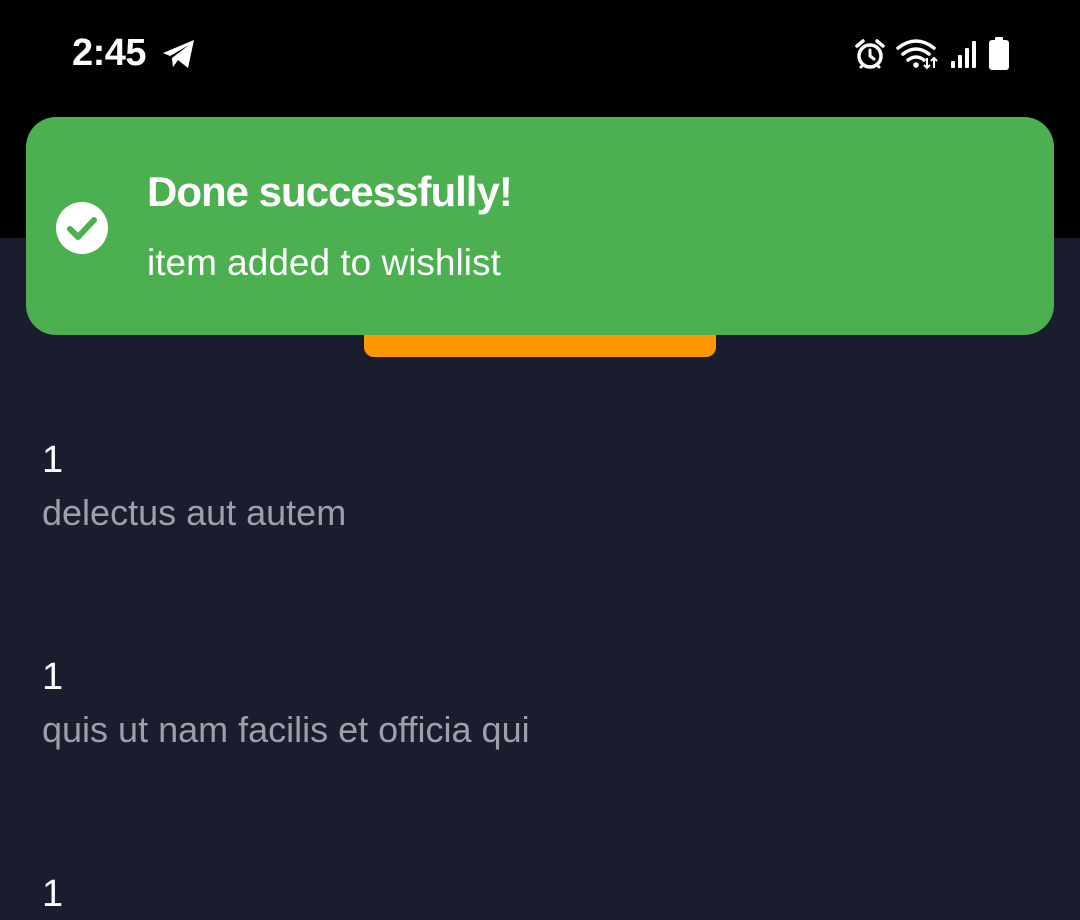 The width and height of the screenshot is (1080, 920). I want to click on battery-icon, so click(999, 53).